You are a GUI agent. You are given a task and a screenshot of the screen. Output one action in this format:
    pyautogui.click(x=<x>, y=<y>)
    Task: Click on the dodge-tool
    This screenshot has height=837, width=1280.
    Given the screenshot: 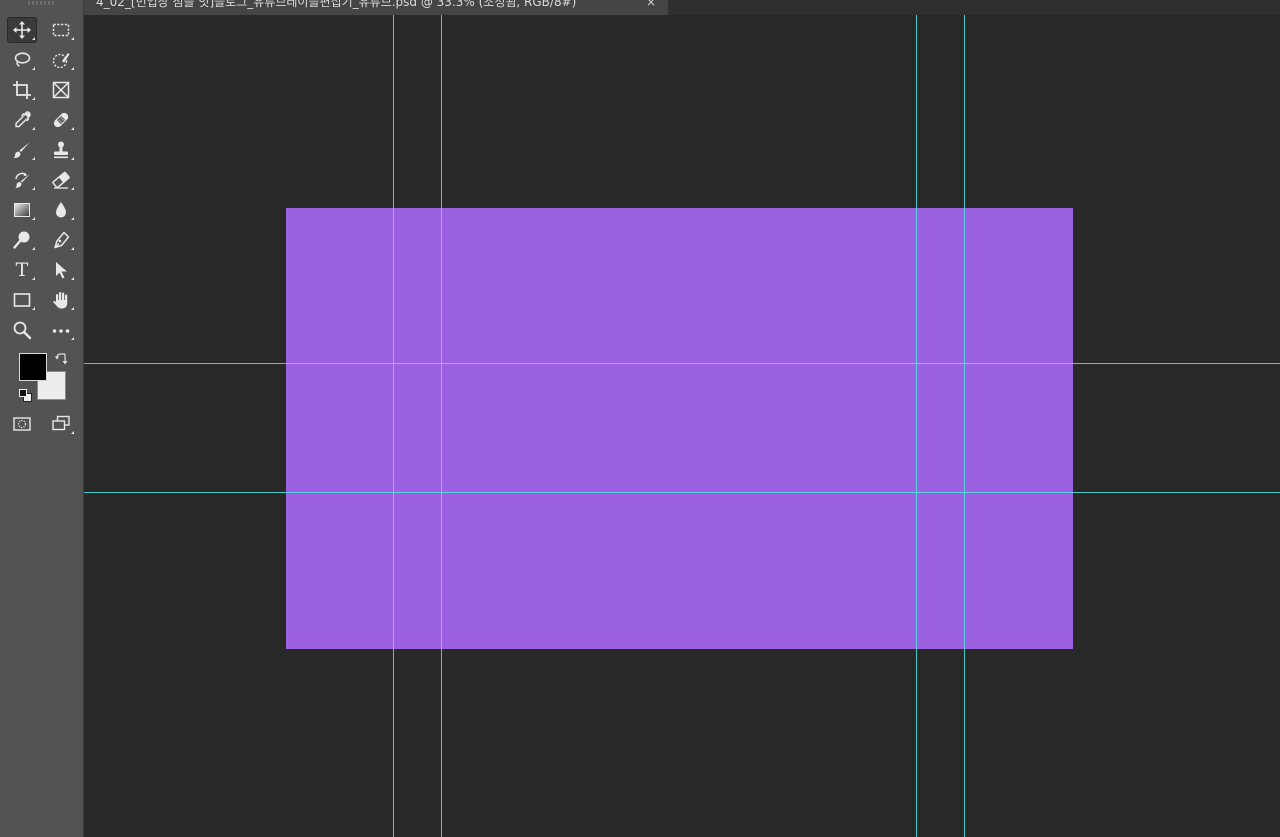 What is the action you would take?
    pyautogui.click(x=22, y=240)
    